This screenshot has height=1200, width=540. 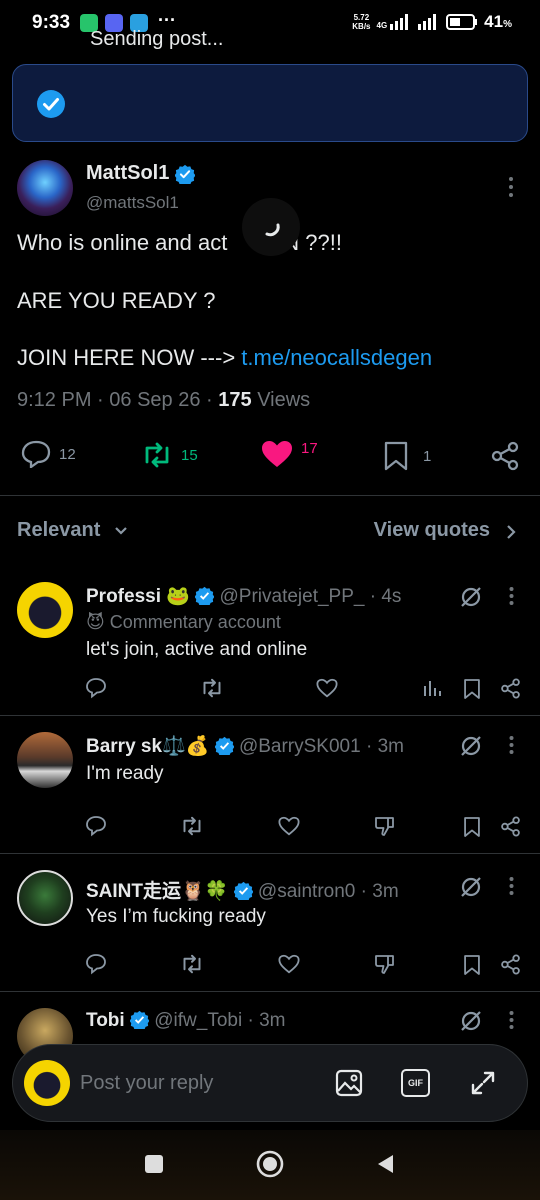 What do you see at coordinates (138, 596) in the screenshot?
I see `reply-author-name: Professi 🐸` at bounding box center [138, 596].